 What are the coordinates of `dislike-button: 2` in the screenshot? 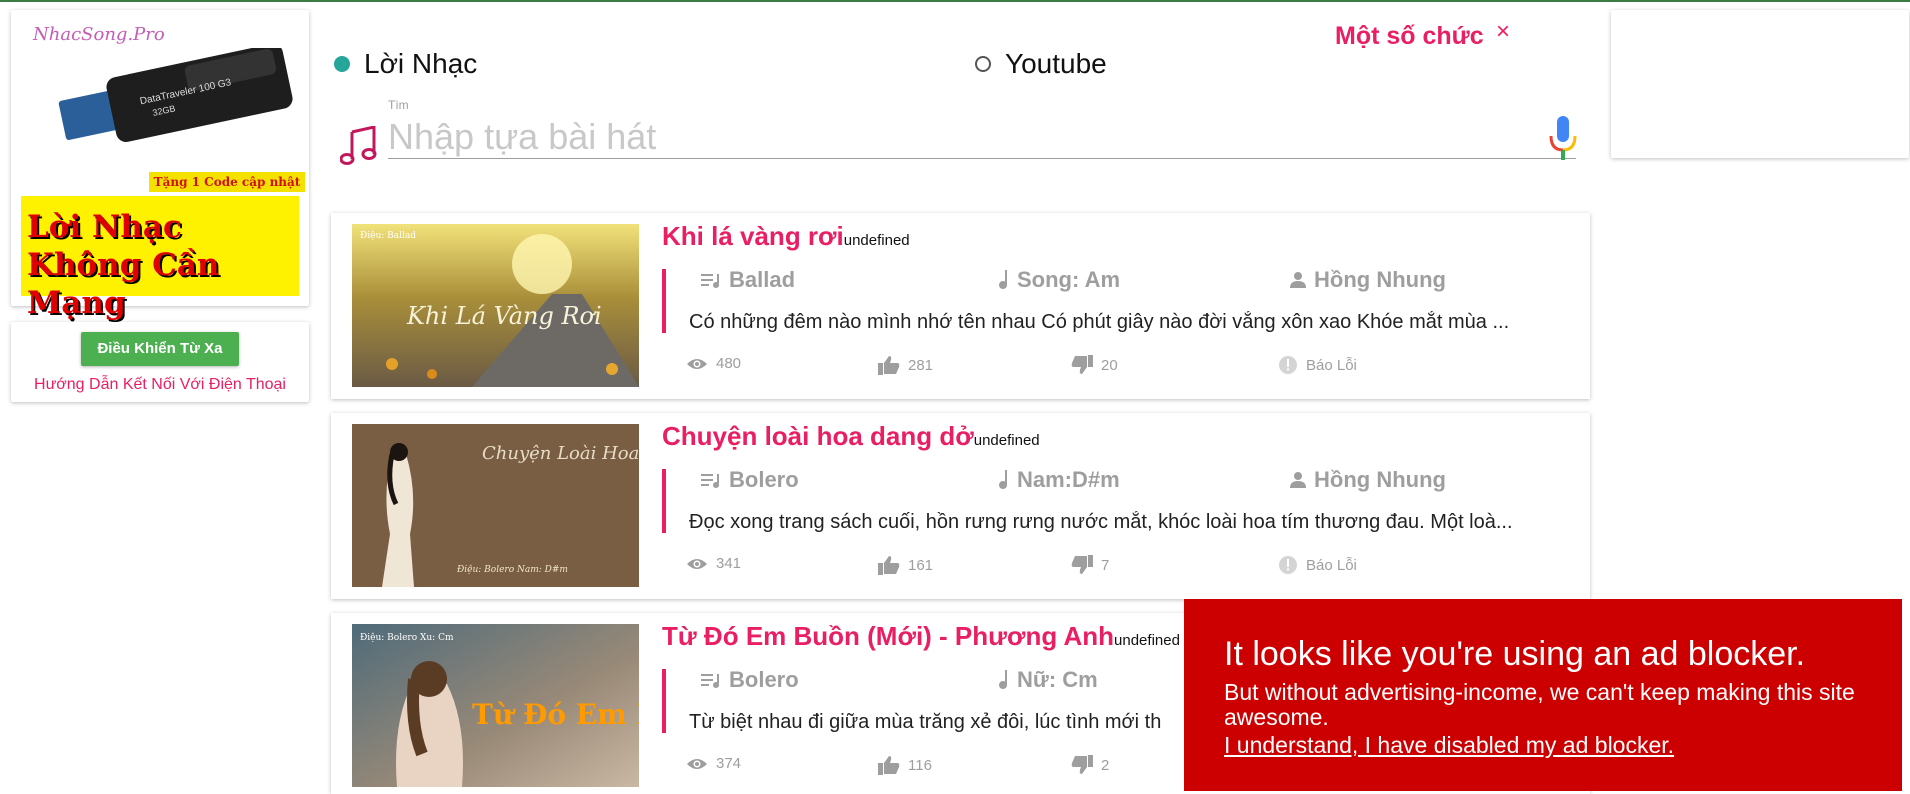 It's located at (1090, 765).